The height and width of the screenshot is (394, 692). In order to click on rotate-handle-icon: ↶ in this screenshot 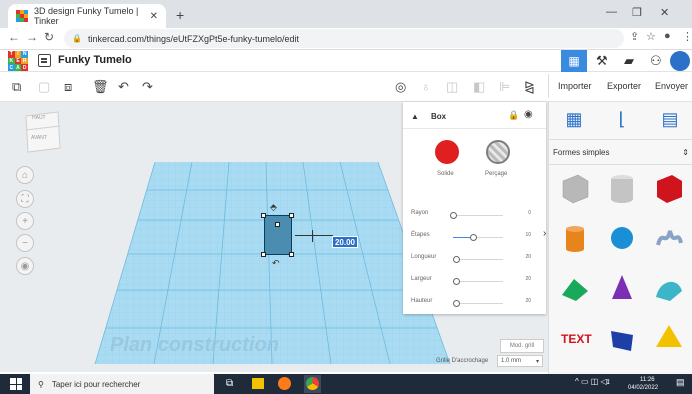, I will do `click(276, 263)`.